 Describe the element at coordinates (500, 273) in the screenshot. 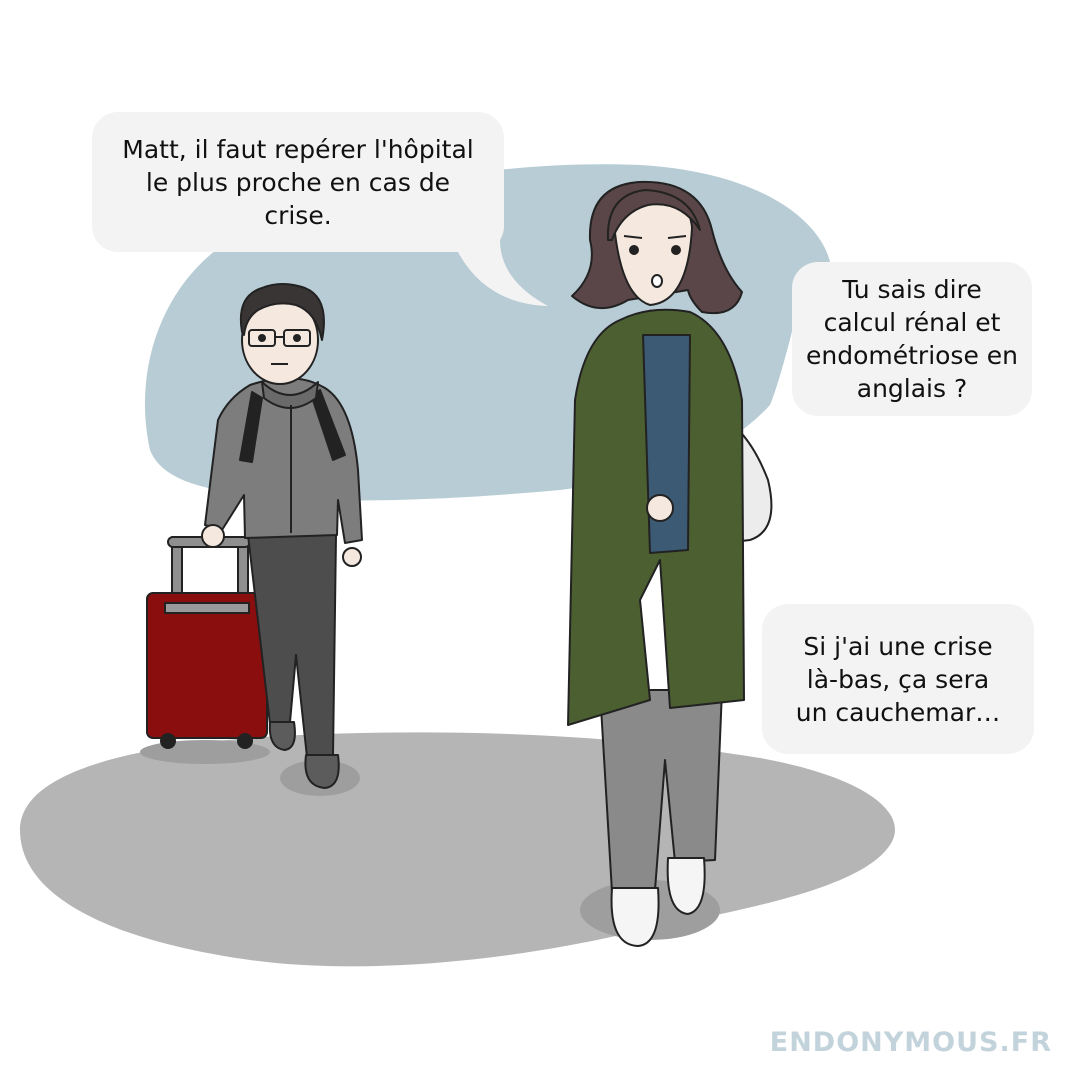

I see `speech-bubble-tail` at that location.